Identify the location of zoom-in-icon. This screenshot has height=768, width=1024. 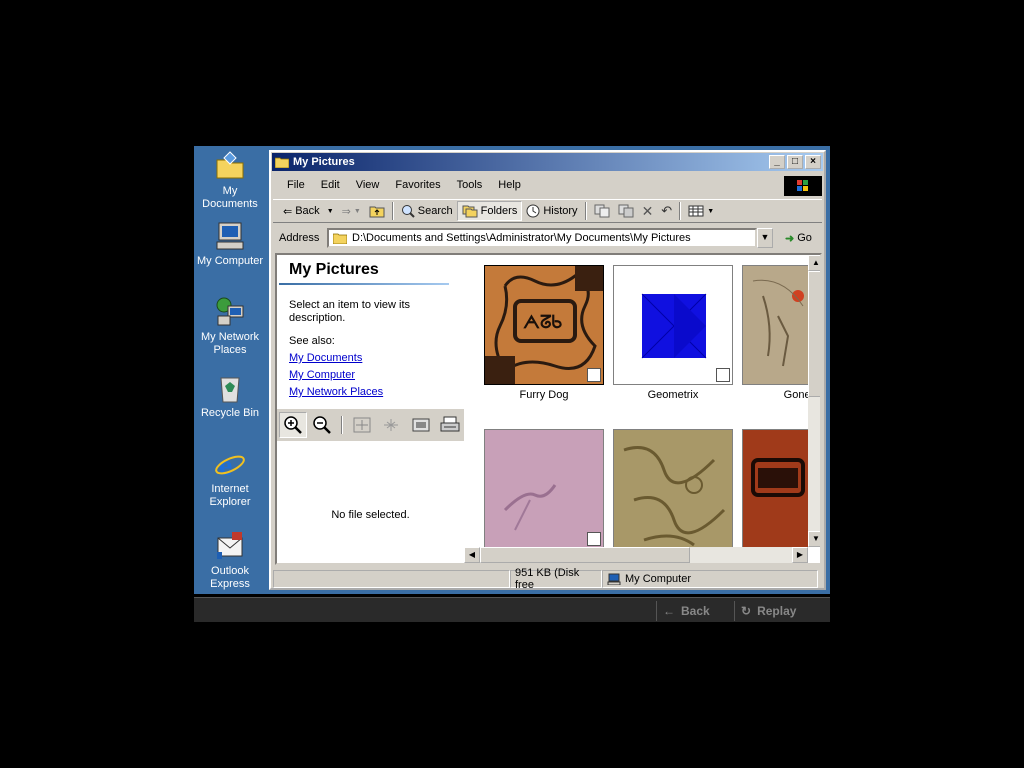
(293, 425).